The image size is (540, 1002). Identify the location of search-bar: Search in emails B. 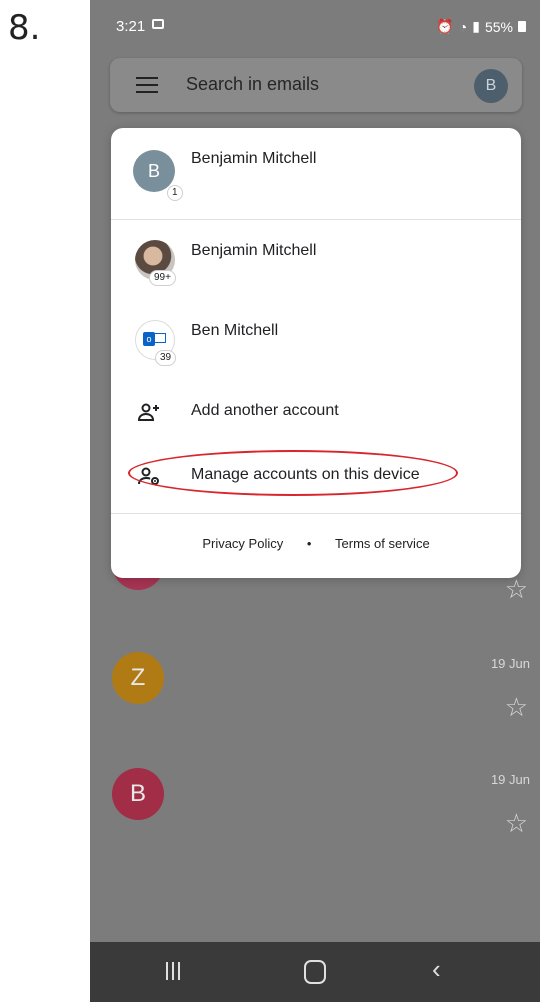
(316, 85).